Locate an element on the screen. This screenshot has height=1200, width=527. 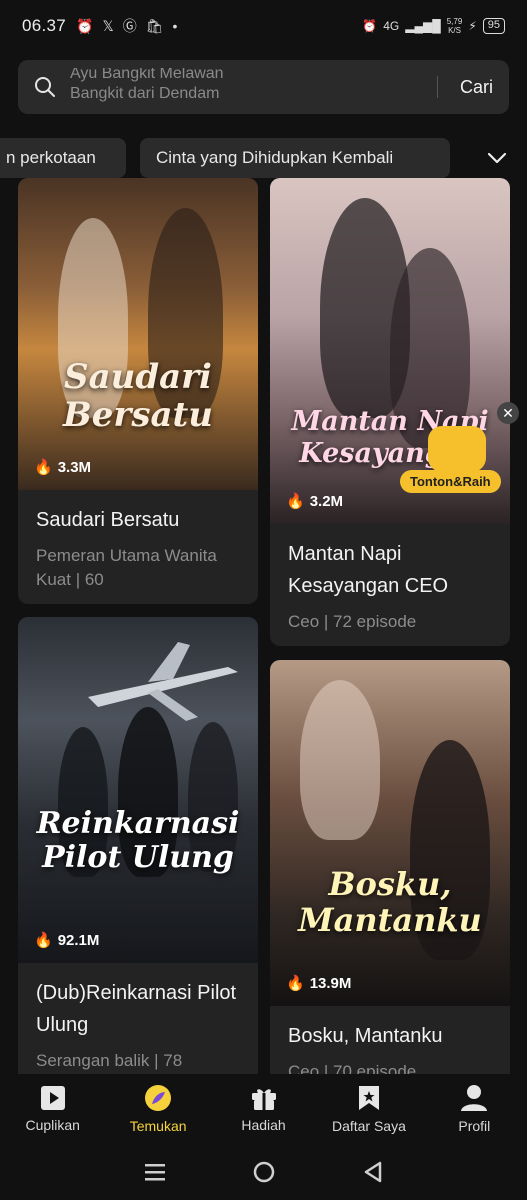
search-divider is located at coordinates (437, 87).